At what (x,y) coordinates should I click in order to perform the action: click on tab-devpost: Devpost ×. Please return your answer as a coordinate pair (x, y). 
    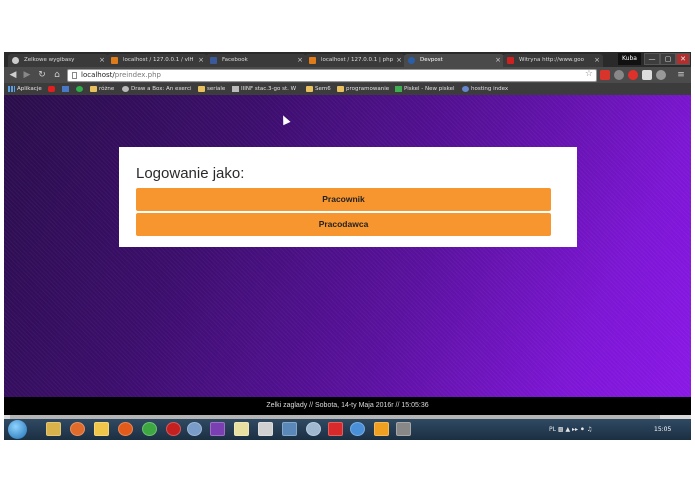
    Looking at the image, I should click on (454, 60).